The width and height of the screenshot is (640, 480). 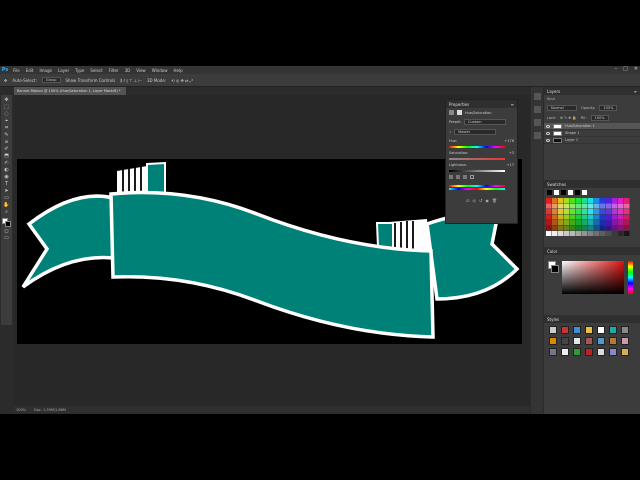 I want to click on visibility-eye-icon, so click(x=548, y=133).